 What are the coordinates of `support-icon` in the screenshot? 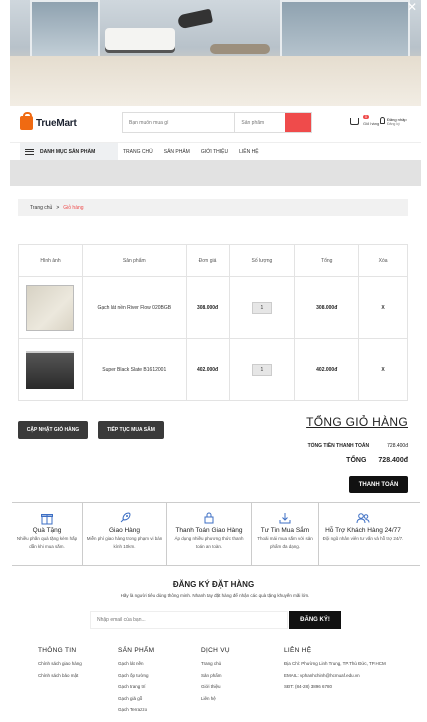 It's located at (363, 518).